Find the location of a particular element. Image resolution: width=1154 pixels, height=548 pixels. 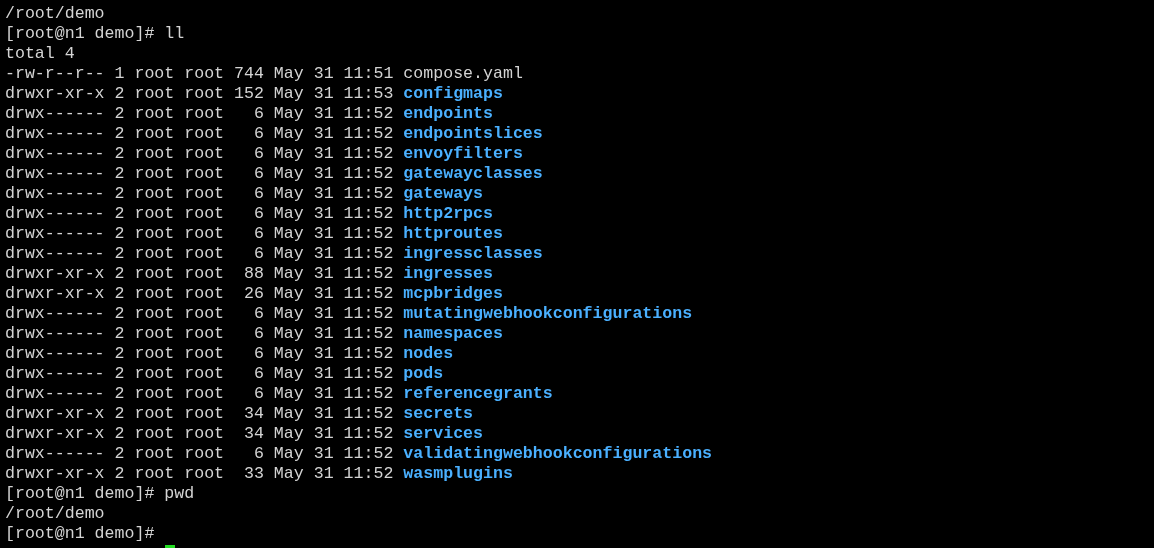

directory-name: wasmplugins is located at coordinates (458, 474).